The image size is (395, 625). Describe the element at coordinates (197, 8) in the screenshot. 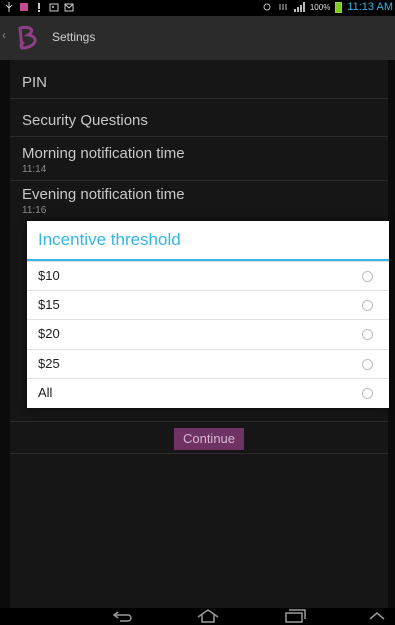

I see `status-bar: 100% 11:13 AM` at that location.